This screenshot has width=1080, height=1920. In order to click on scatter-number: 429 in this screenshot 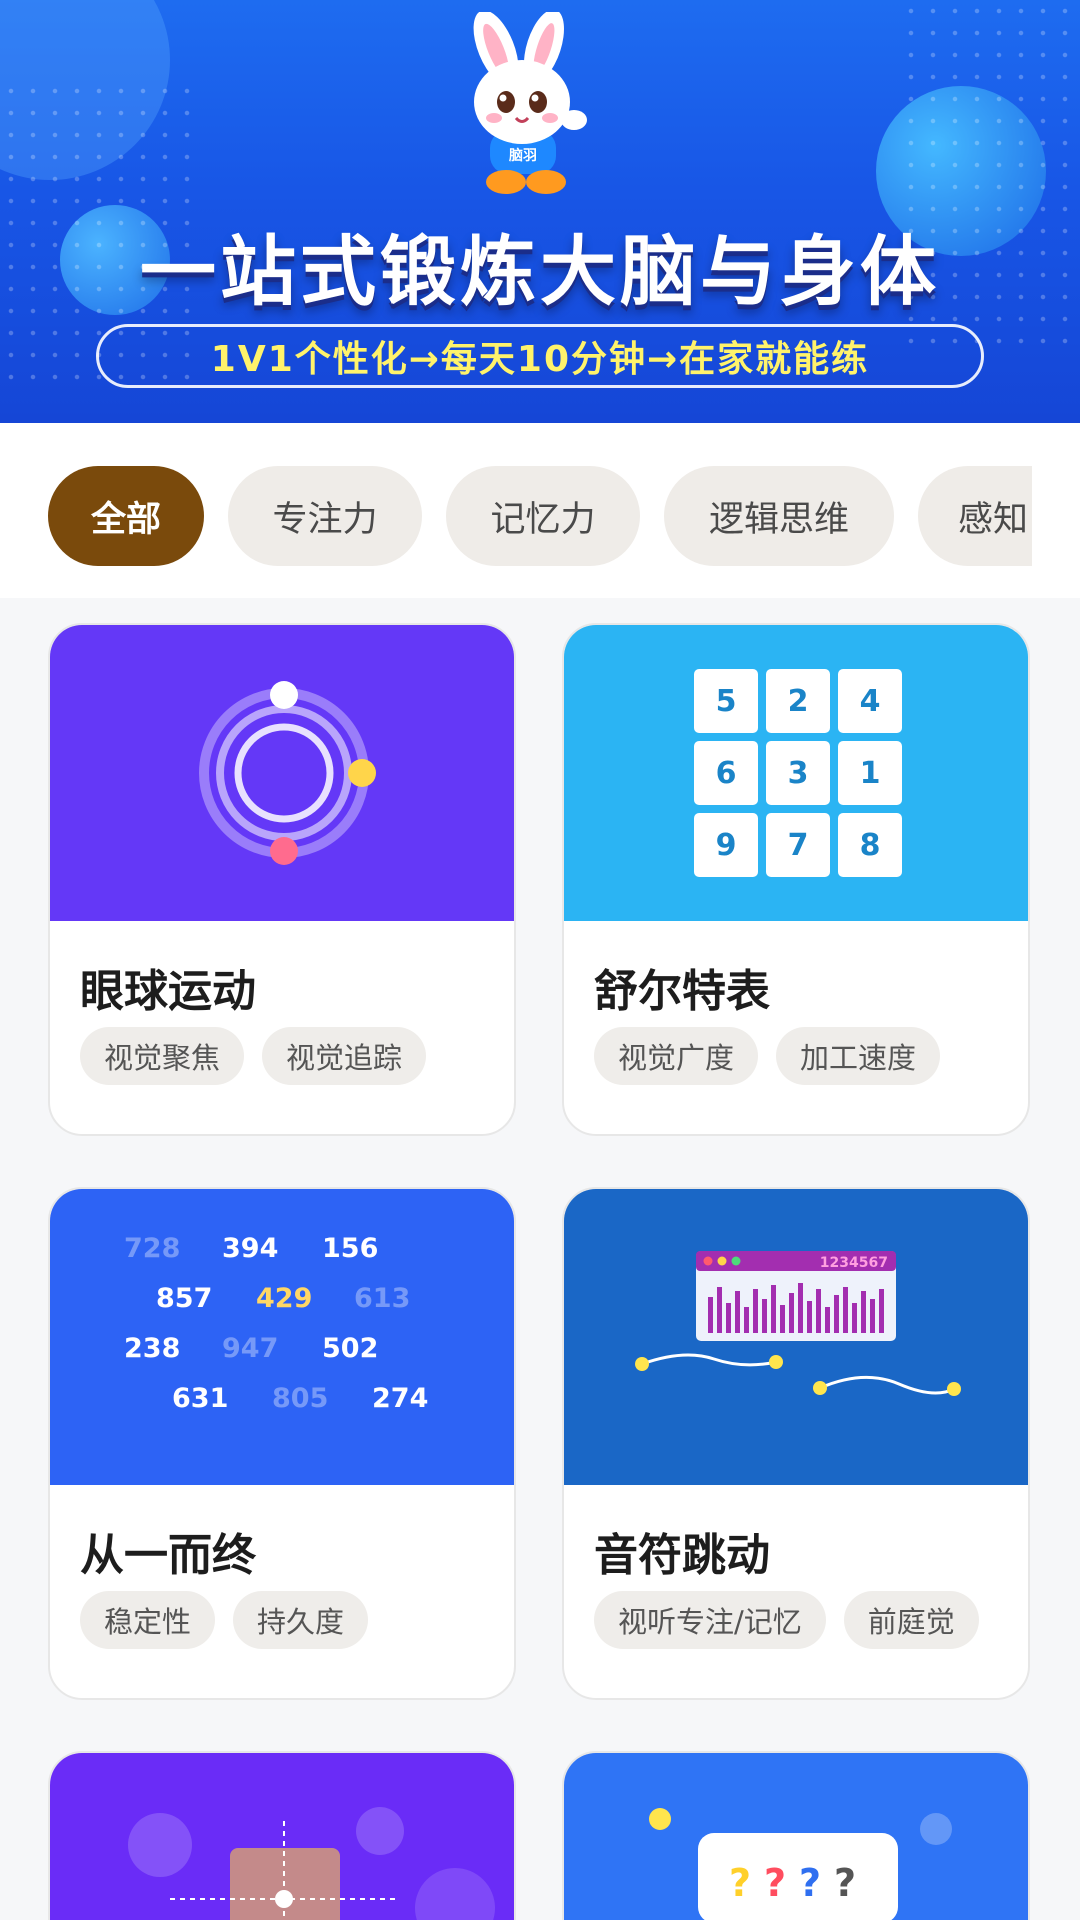, I will do `click(284, 1298)`.